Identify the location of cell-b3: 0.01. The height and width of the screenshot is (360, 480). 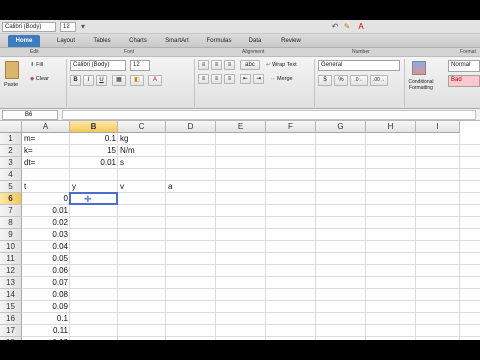
(94, 163).